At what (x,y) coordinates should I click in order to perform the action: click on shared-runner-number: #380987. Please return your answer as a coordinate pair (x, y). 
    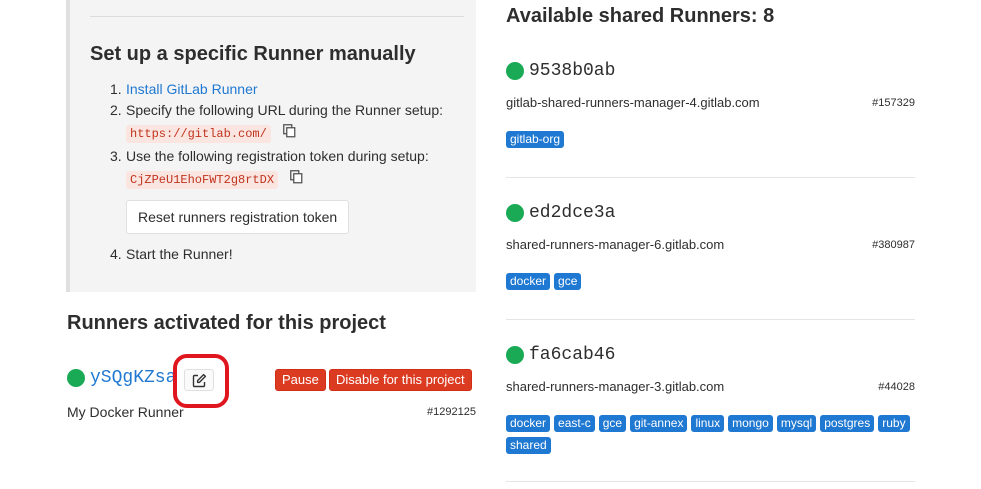
    Looking at the image, I should click on (893, 245).